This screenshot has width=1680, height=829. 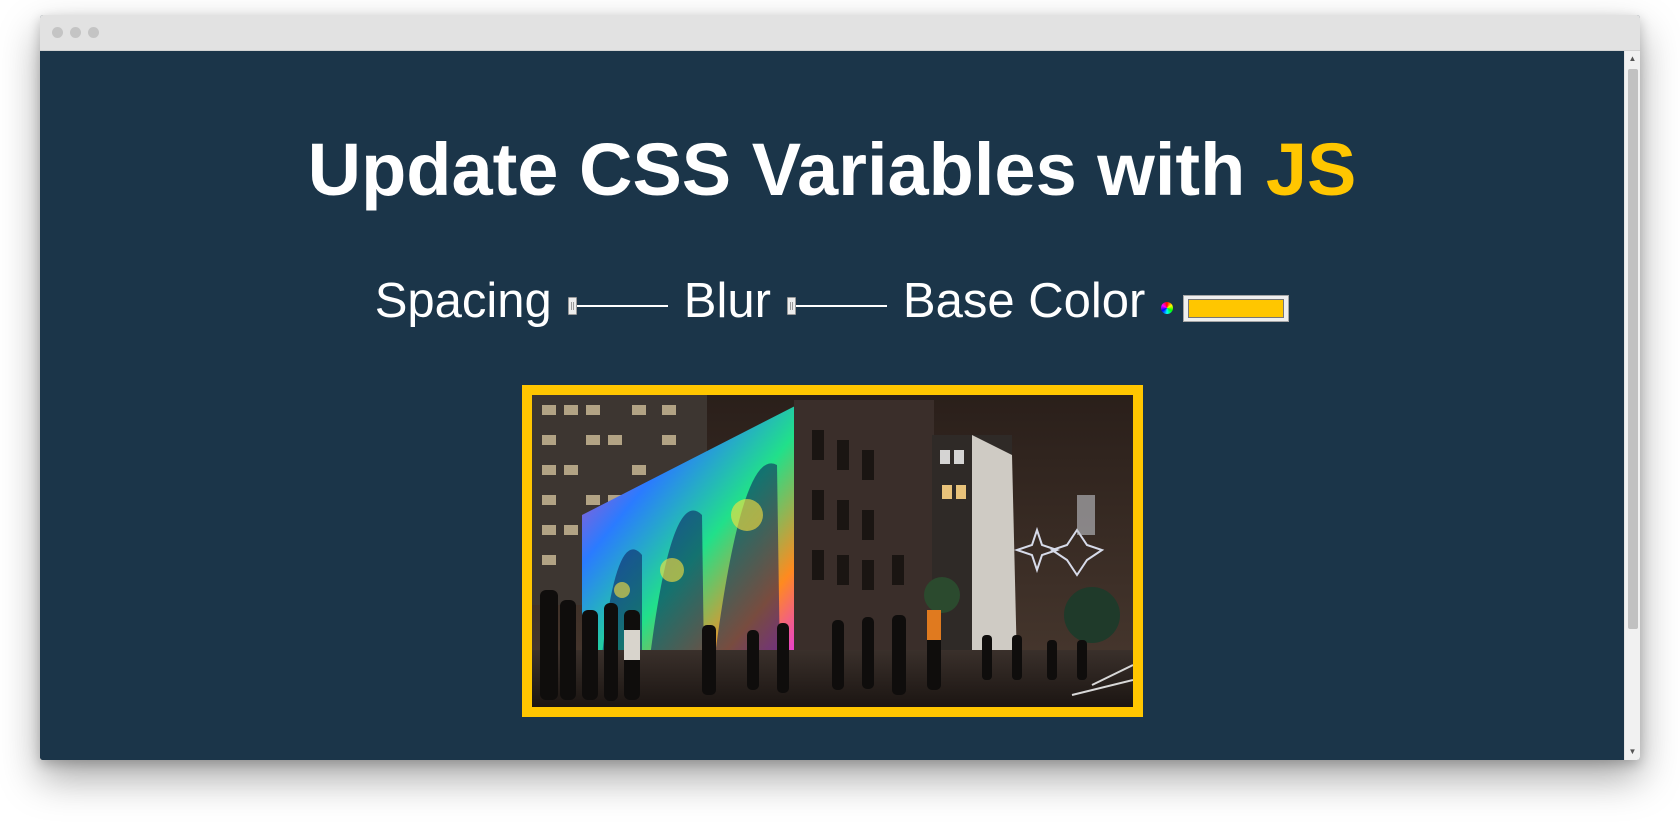 What do you see at coordinates (1311, 169) in the screenshot?
I see `page-title-highlight: JS` at bounding box center [1311, 169].